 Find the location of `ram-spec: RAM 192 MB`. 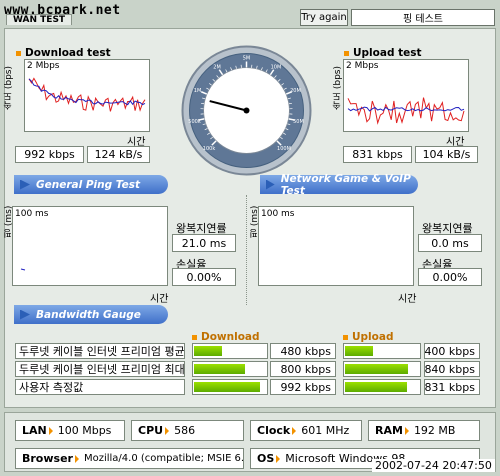

ram-spec: RAM 192 MB is located at coordinates (424, 430).